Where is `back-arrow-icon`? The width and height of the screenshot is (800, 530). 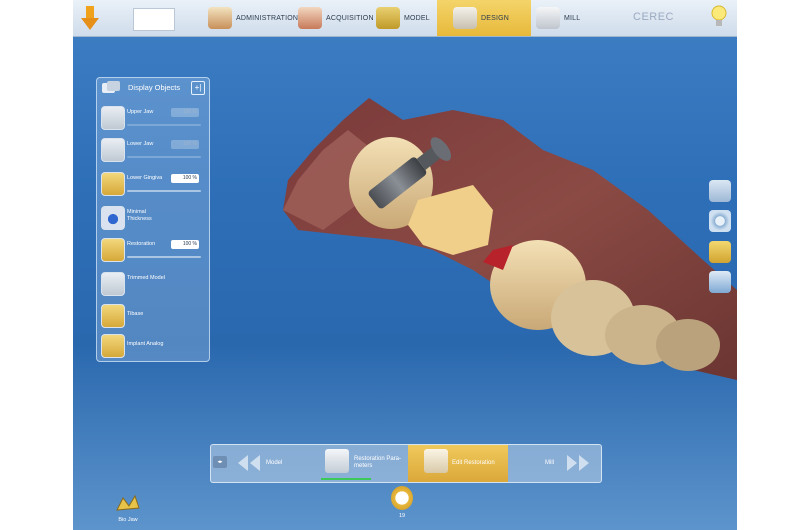
back-arrow-icon is located at coordinates (90, 18).